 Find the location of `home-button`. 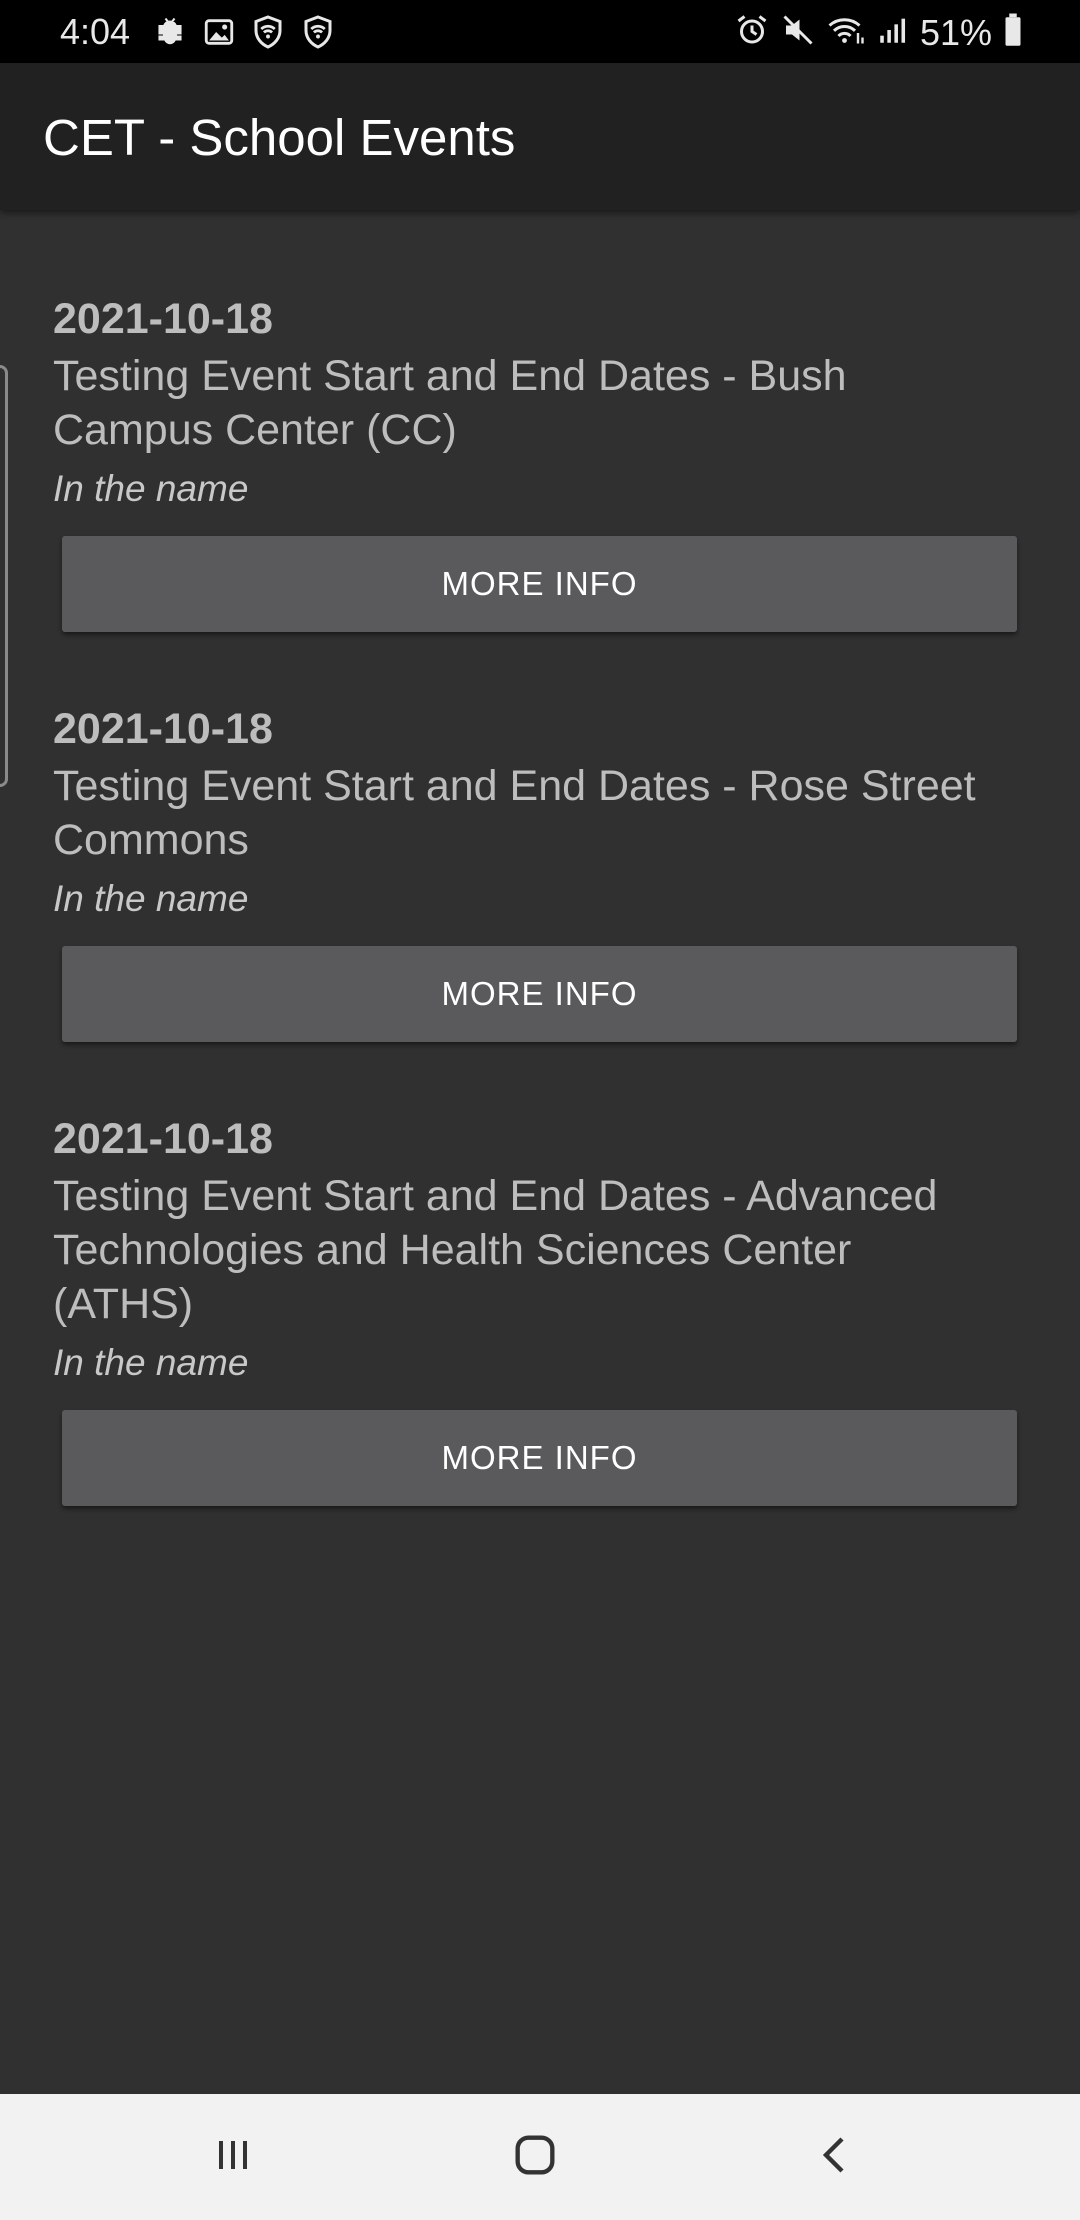

home-button is located at coordinates (535, 2157).